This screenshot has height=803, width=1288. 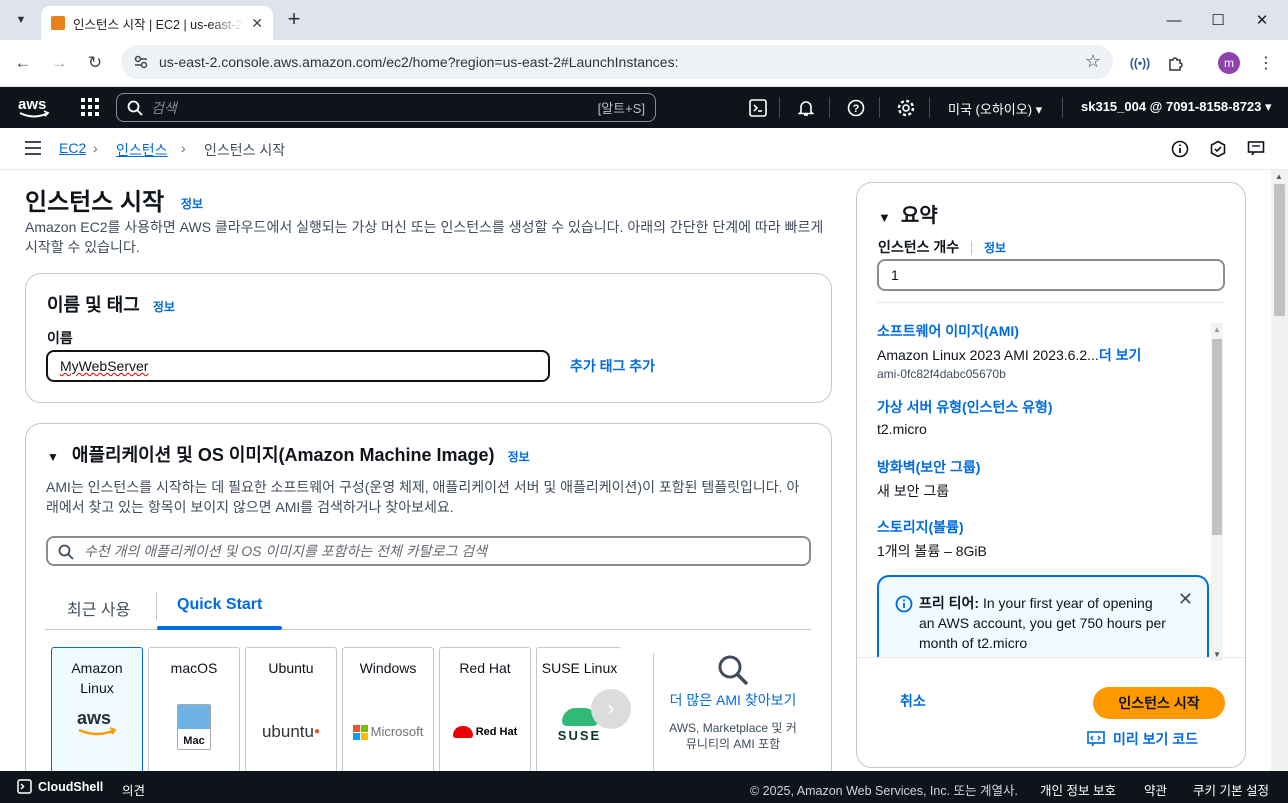 What do you see at coordinates (133, 789) in the screenshot?
I see `feedback-link: 의견` at bounding box center [133, 789].